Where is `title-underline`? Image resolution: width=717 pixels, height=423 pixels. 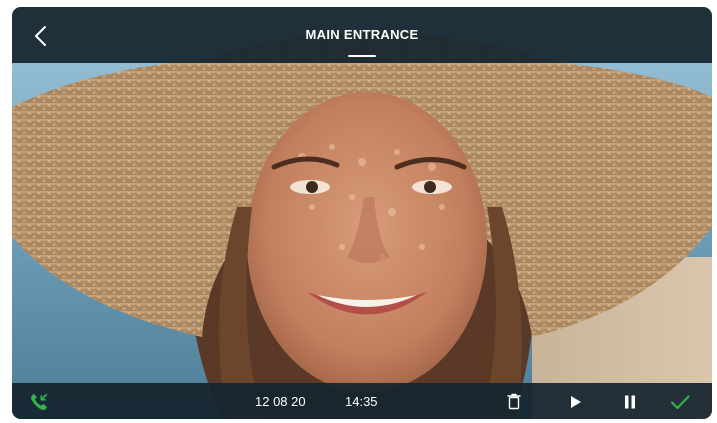
title-underline is located at coordinates (362, 56).